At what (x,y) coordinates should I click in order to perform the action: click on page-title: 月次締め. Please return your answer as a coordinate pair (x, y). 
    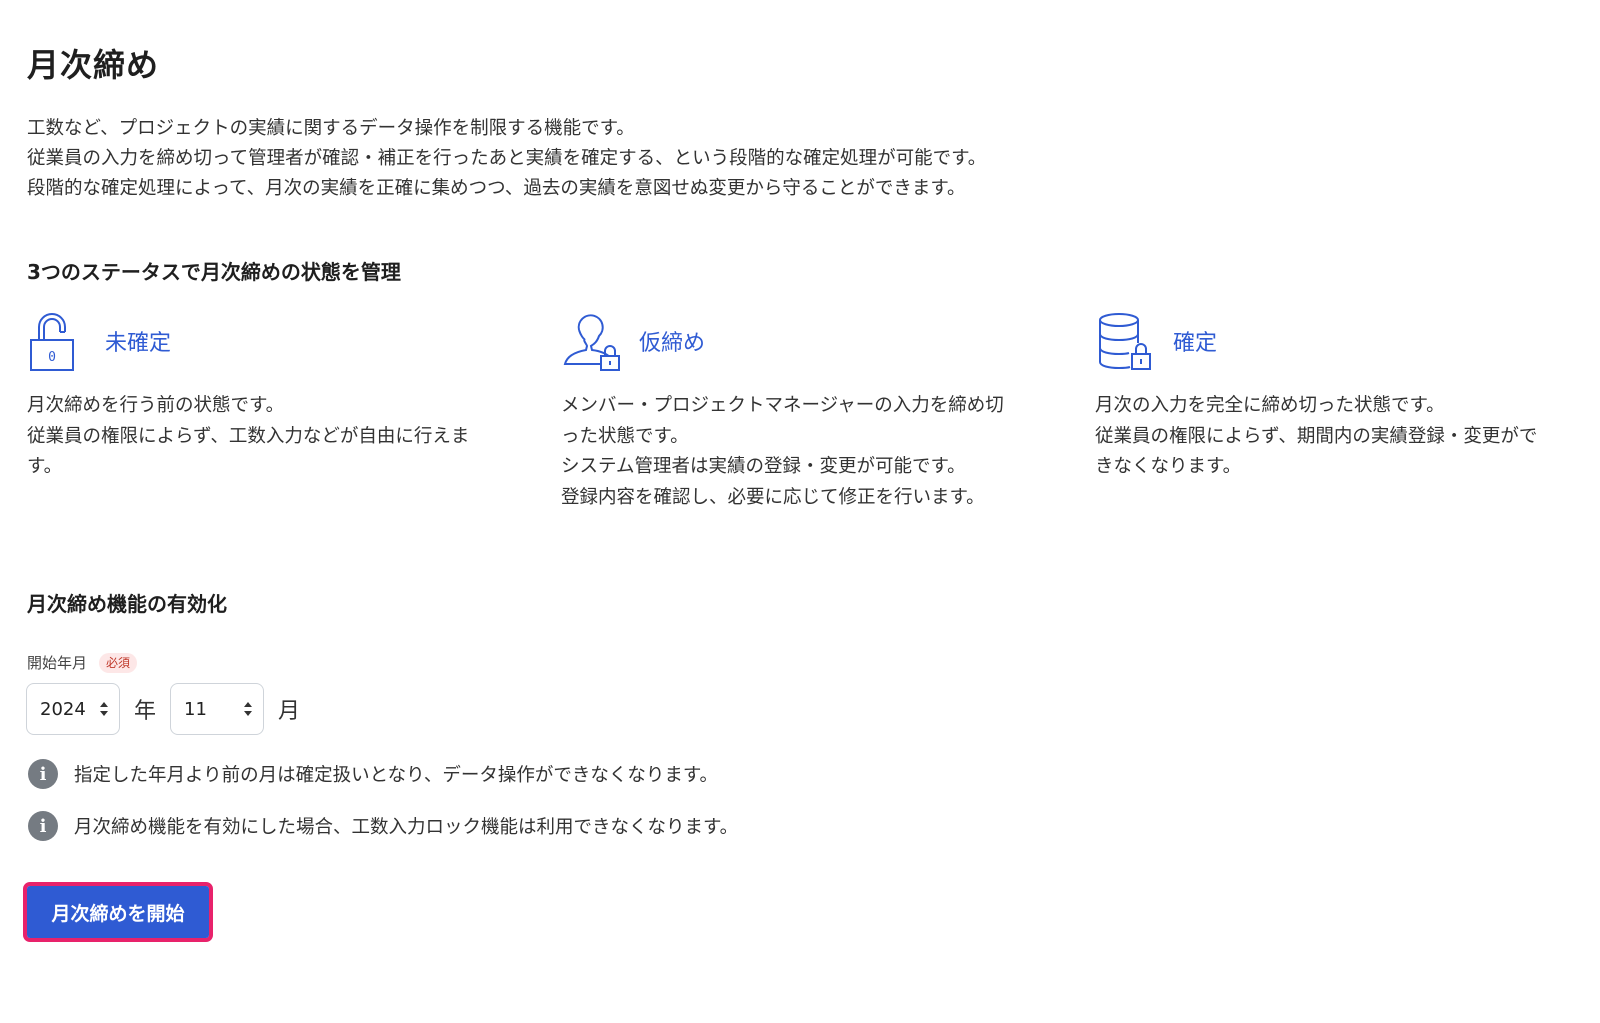
    Looking at the image, I should click on (93, 65).